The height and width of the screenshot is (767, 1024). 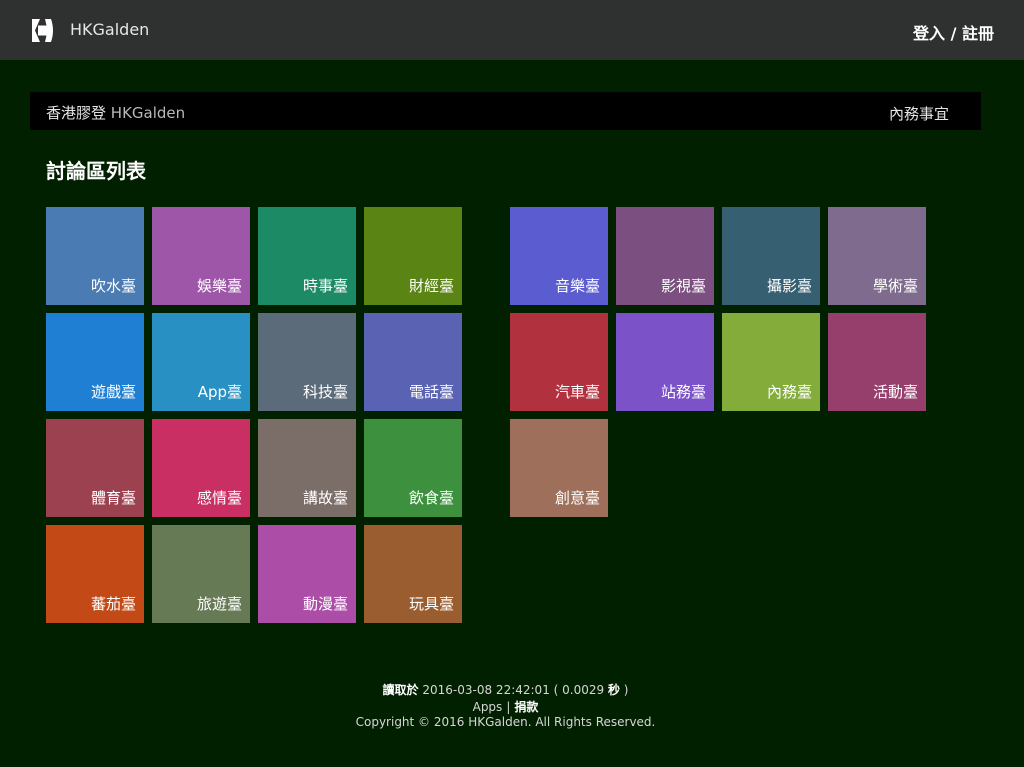 I want to click on board-tile-label: 創意臺, so click(x=577, y=498).